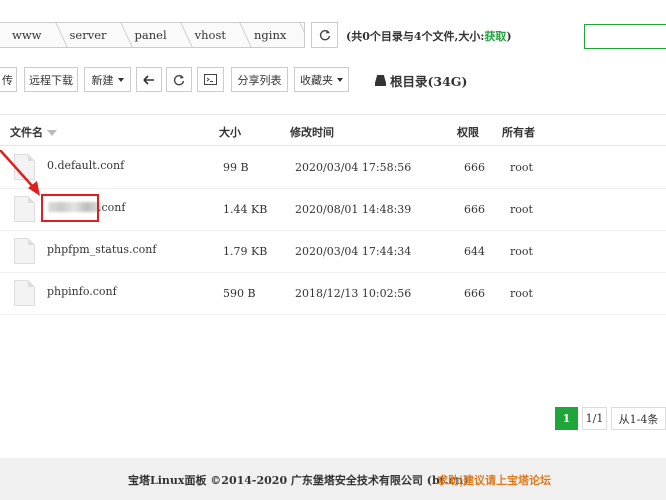  Describe the element at coordinates (20, 173) in the screenshot. I see `annotation-arrow-icon` at that location.